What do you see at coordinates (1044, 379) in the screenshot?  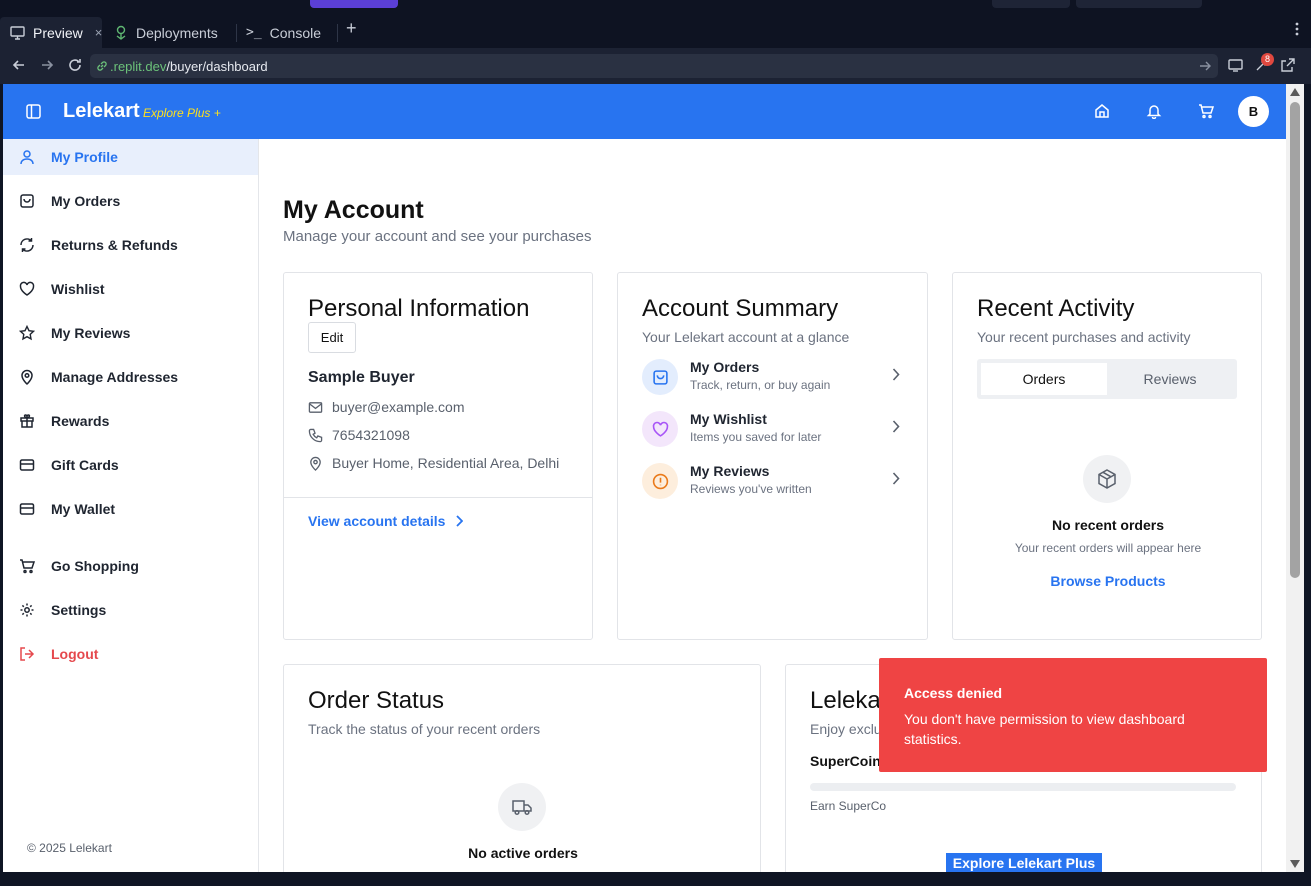 I see `tab-orders: Orders` at bounding box center [1044, 379].